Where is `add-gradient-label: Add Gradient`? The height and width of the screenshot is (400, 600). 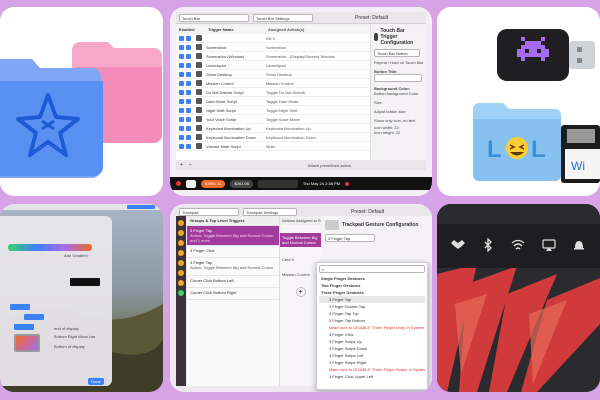 add-gradient-label: Add Gradient is located at coordinates (76, 255).